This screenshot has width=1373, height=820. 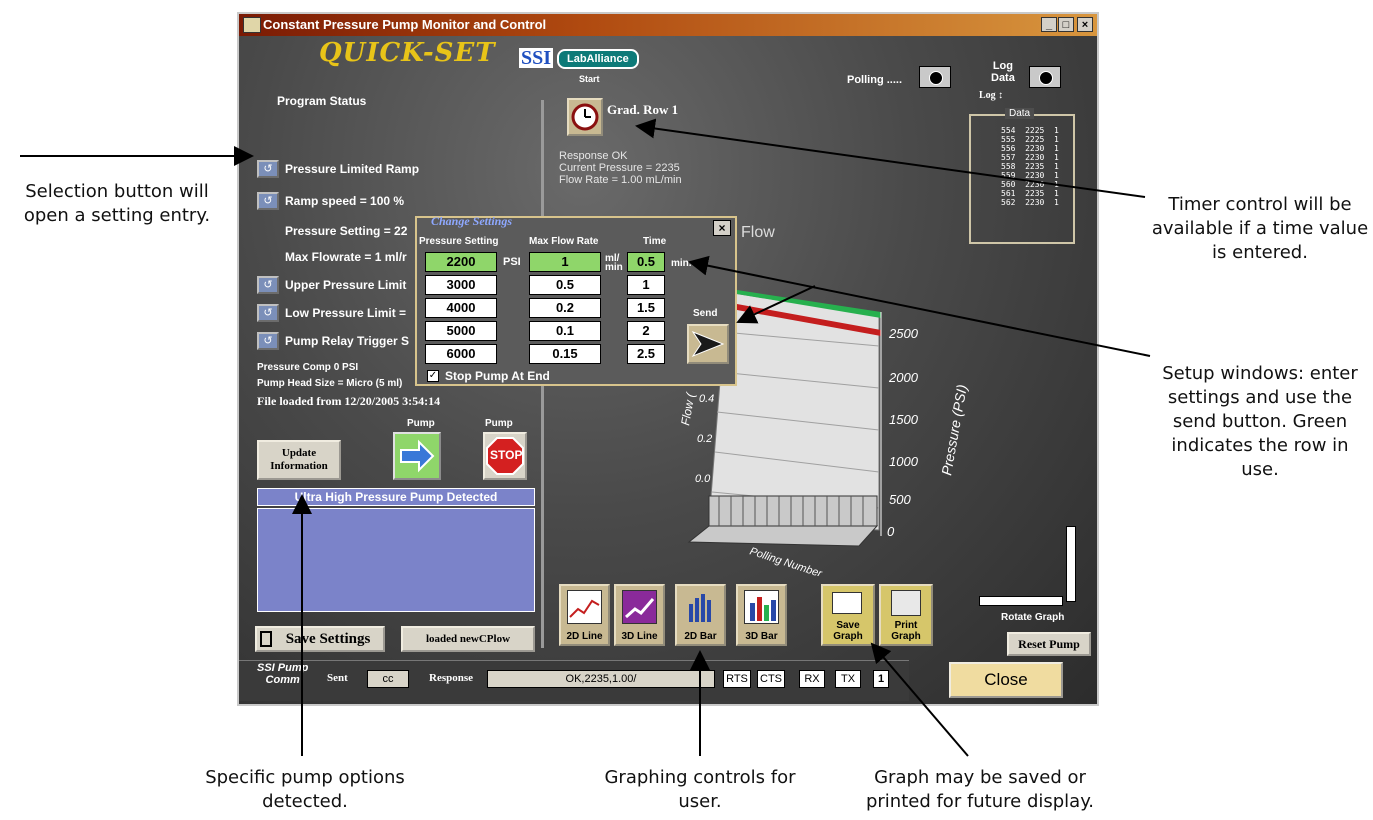 What do you see at coordinates (919, 699) in the screenshot?
I see `arrow-graph-save` at bounding box center [919, 699].